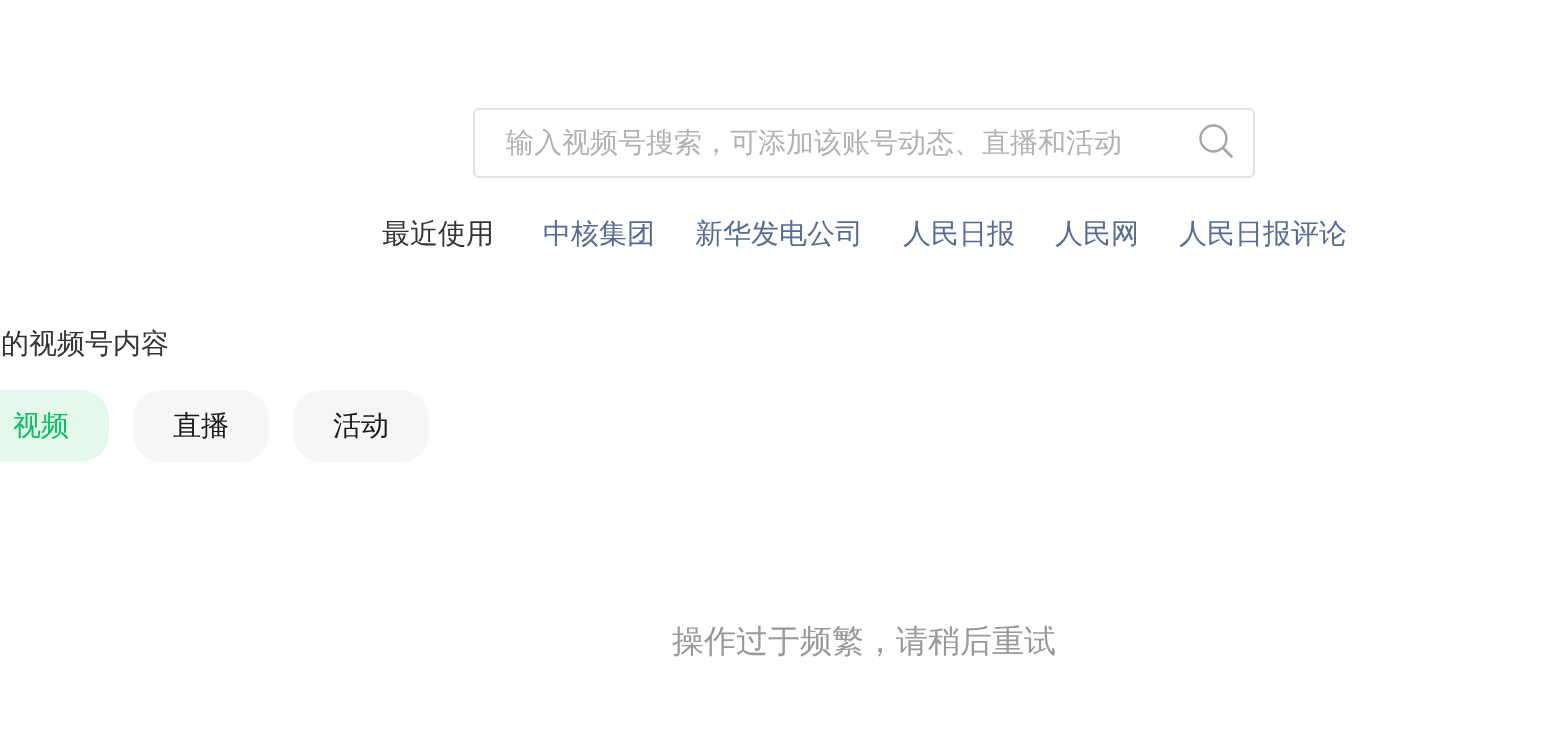 Image resolution: width=1546 pixels, height=750 pixels. Describe the element at coordinates (864, 143) in the screenshot. I see `search-field: 输入视频号搜索，可添加该账号动态、直播和活动` at that location.